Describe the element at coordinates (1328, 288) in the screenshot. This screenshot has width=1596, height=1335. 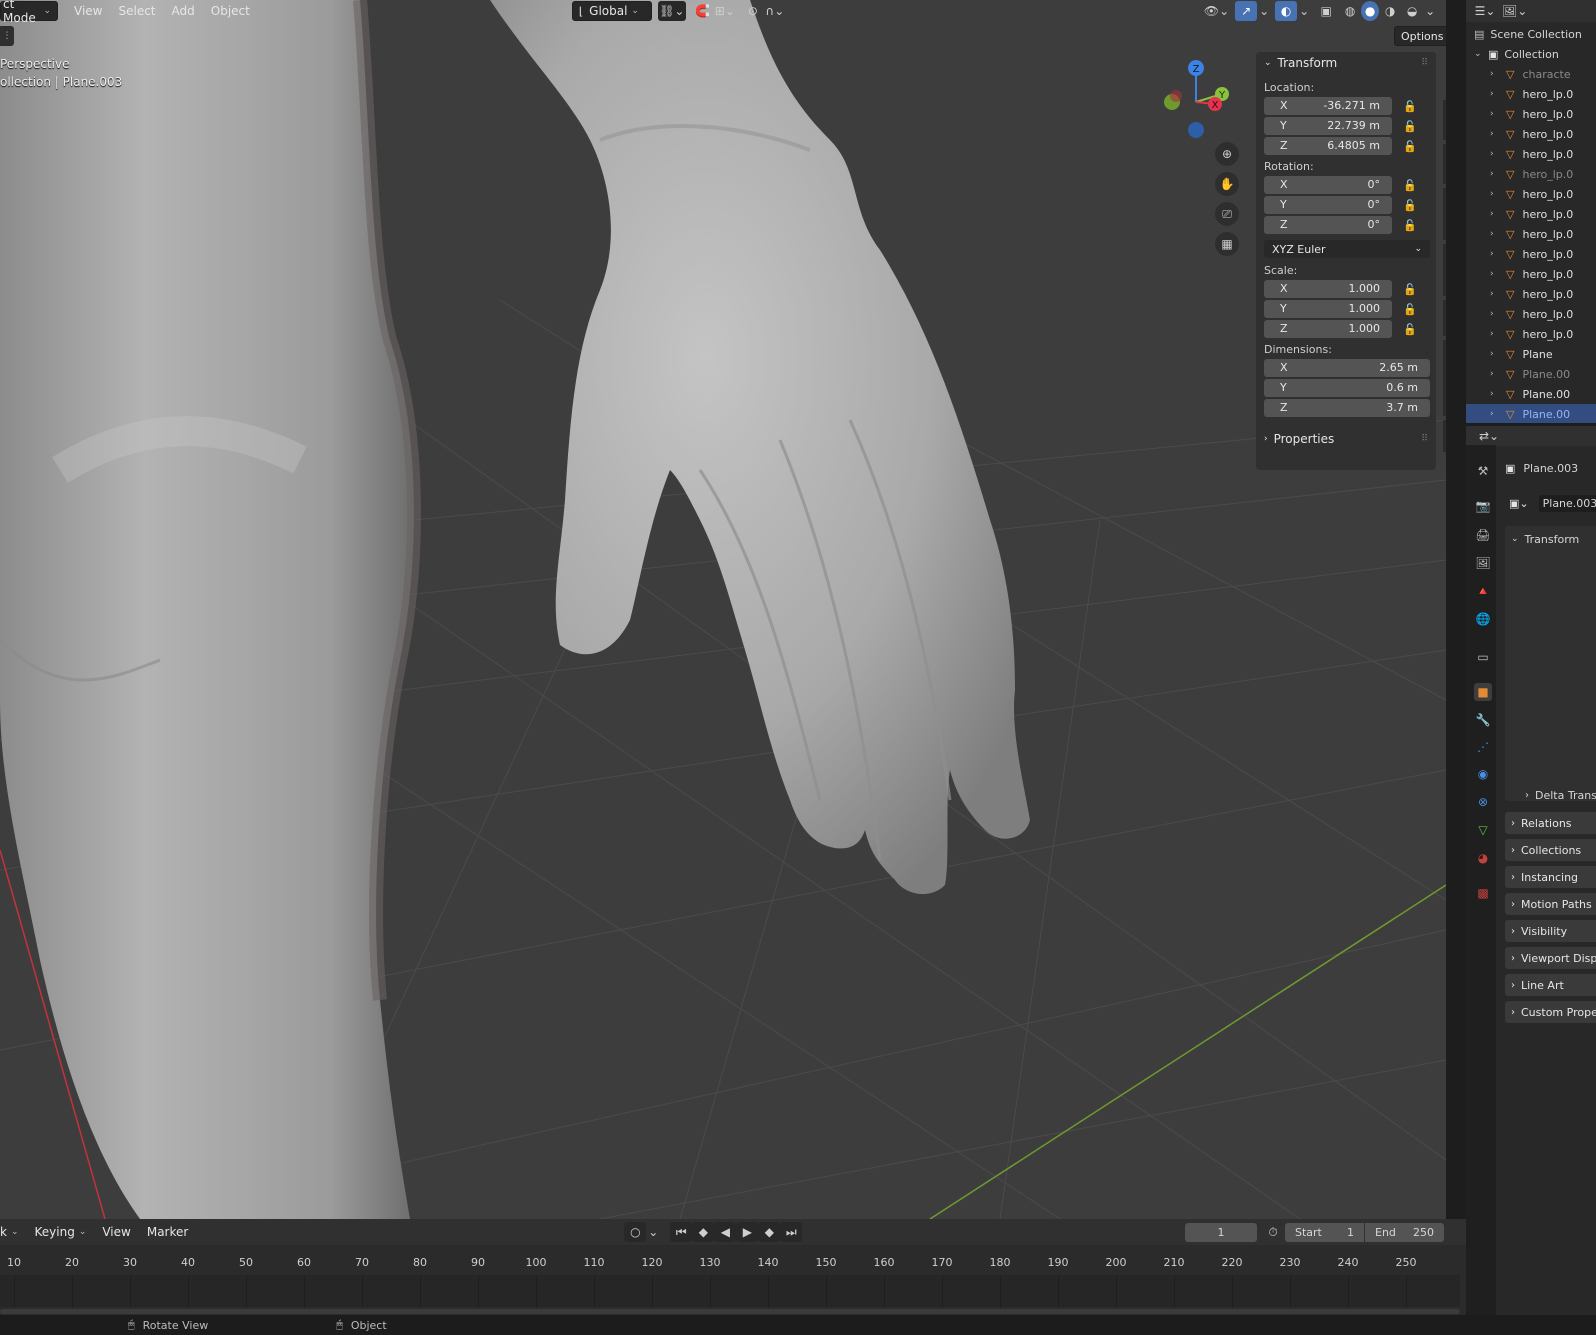
I see `scale-x-field: X 1.000` at that location.